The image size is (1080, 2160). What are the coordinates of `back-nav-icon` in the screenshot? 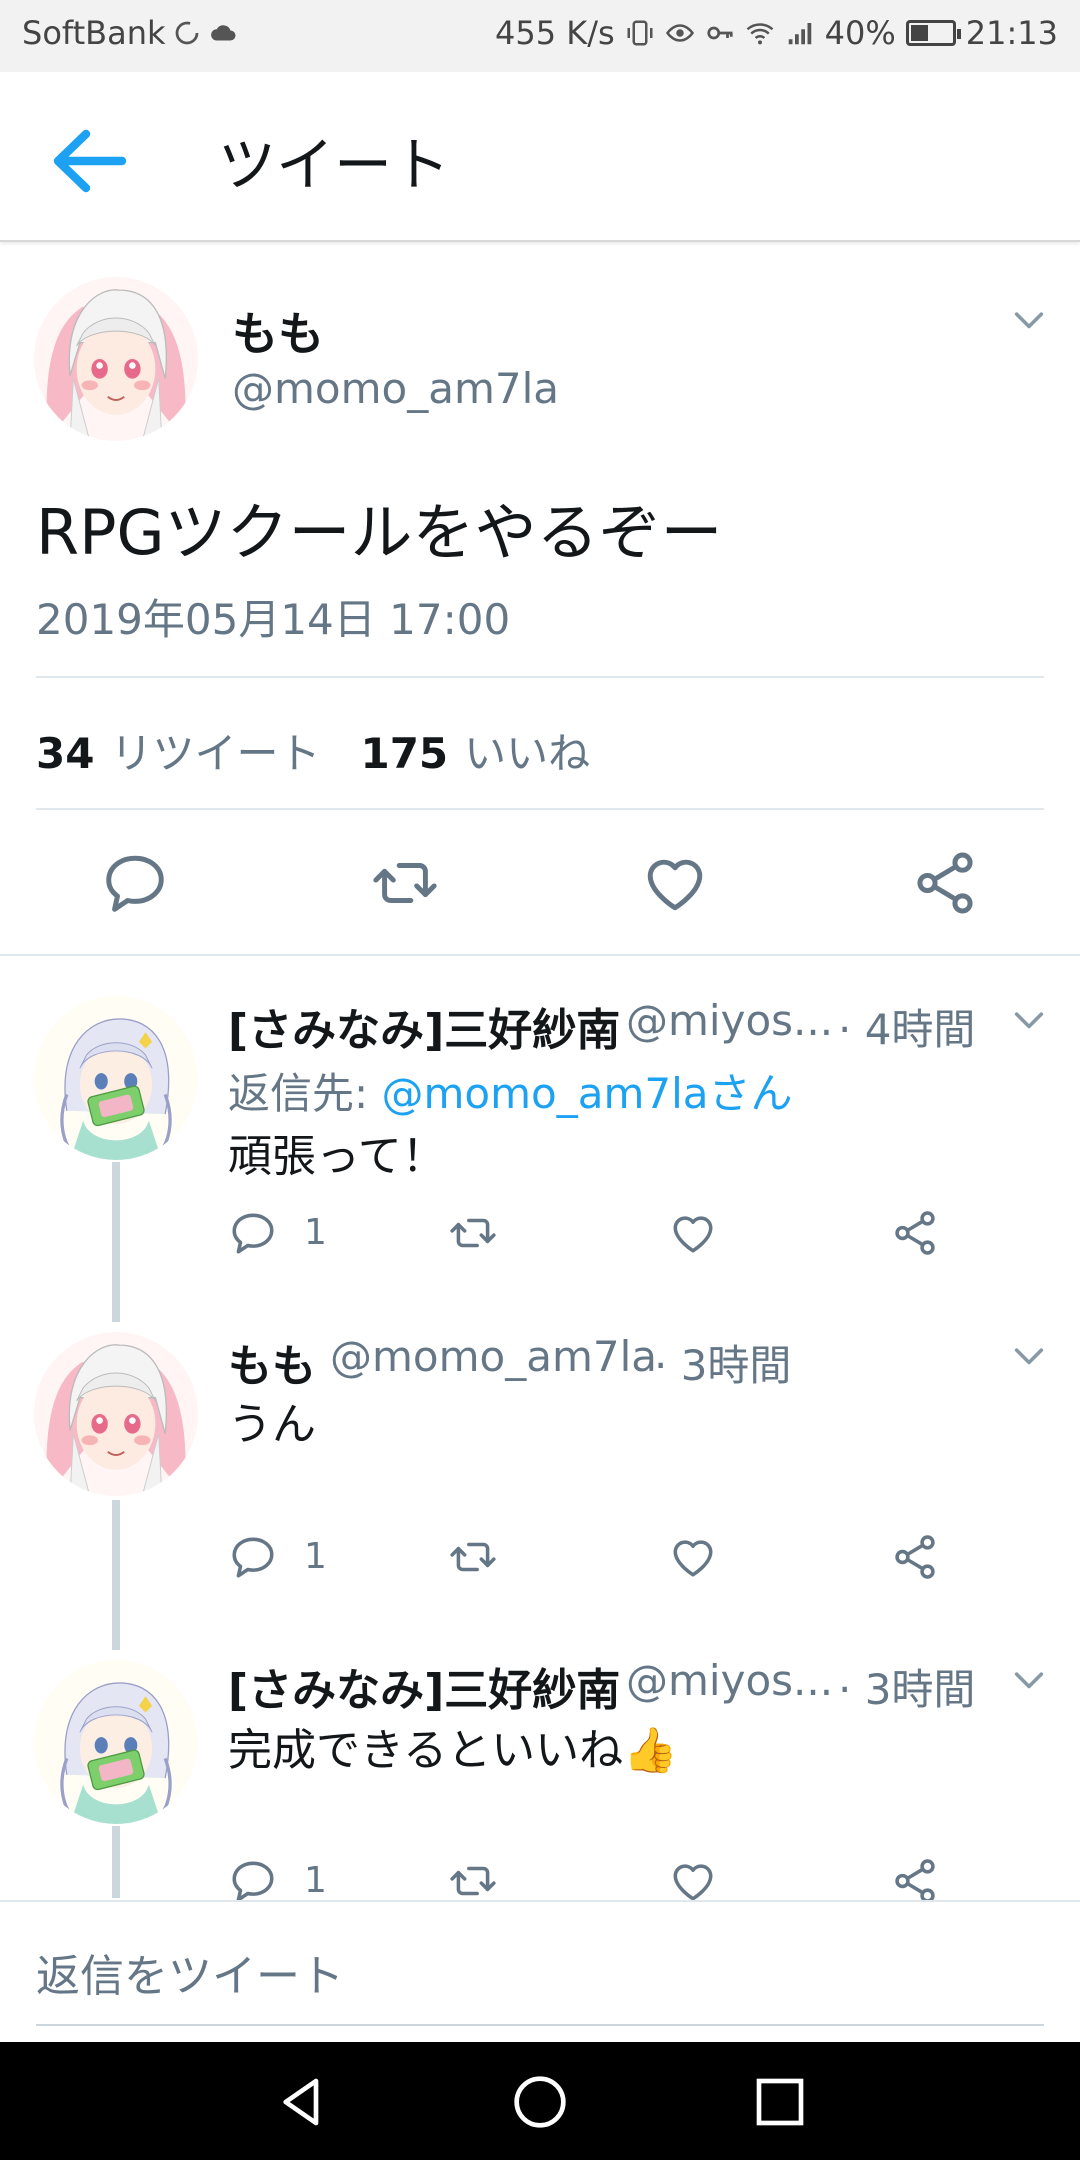 It's located at (302, 2102).